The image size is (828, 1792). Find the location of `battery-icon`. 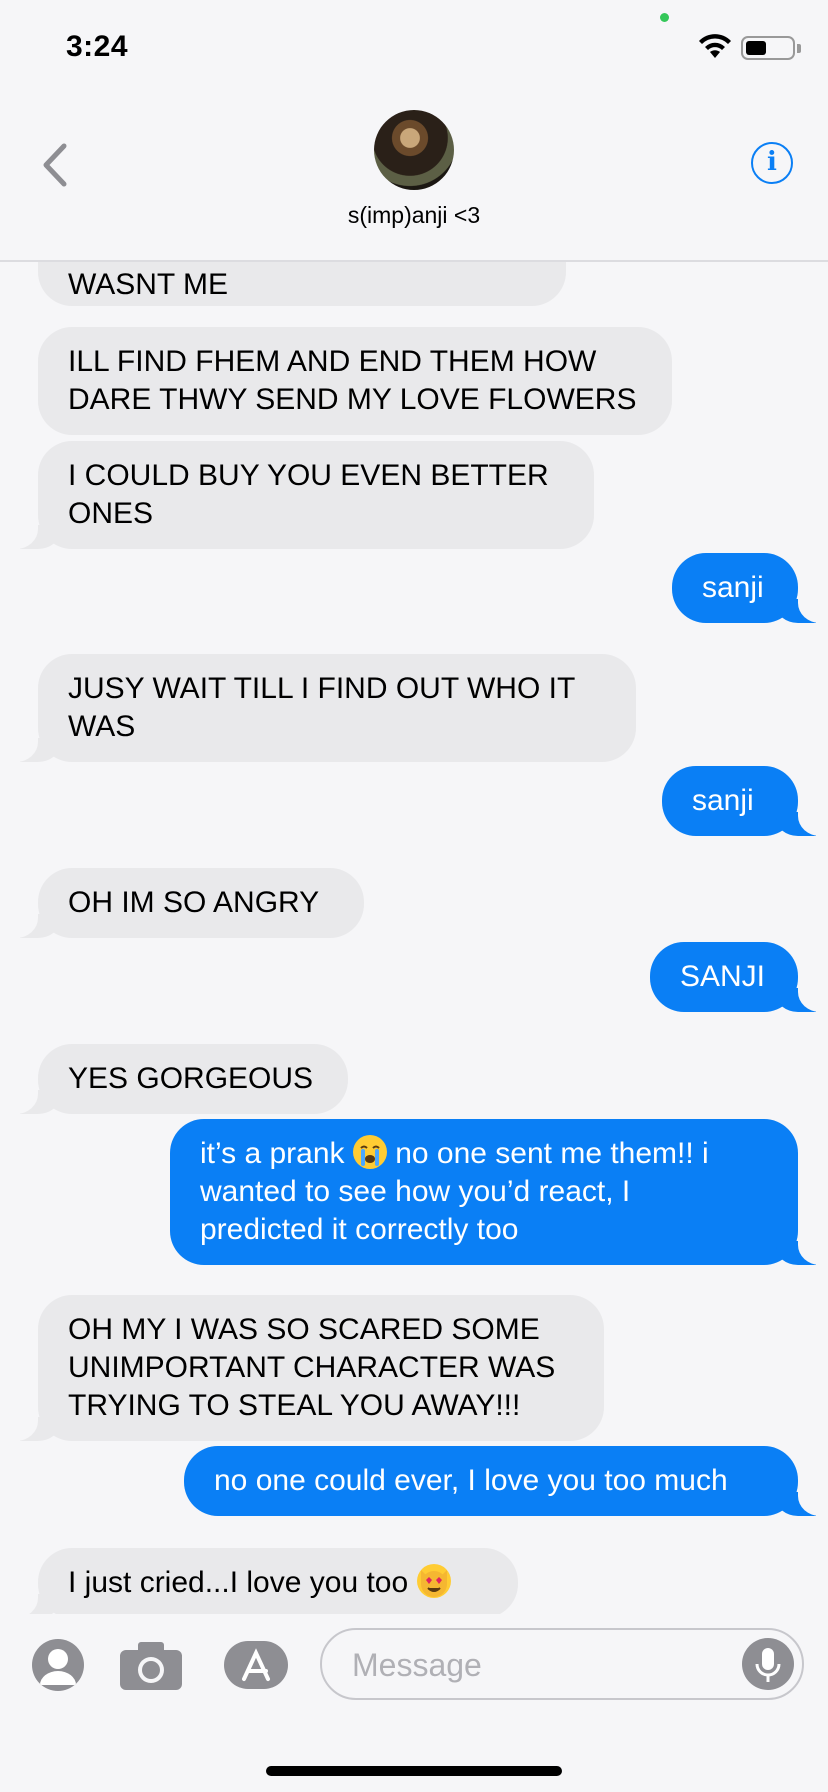

battery-icon is located at coordinates (768, 48).